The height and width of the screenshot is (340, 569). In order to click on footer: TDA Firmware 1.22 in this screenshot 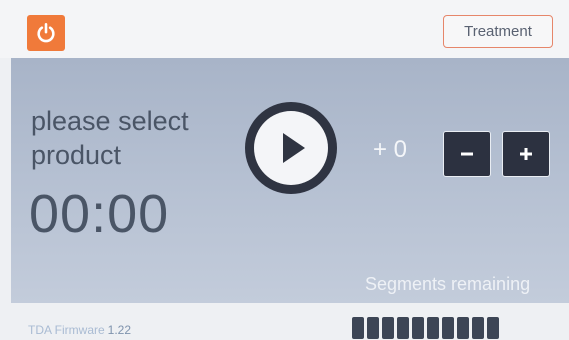, I will do `click(284, 321)`.